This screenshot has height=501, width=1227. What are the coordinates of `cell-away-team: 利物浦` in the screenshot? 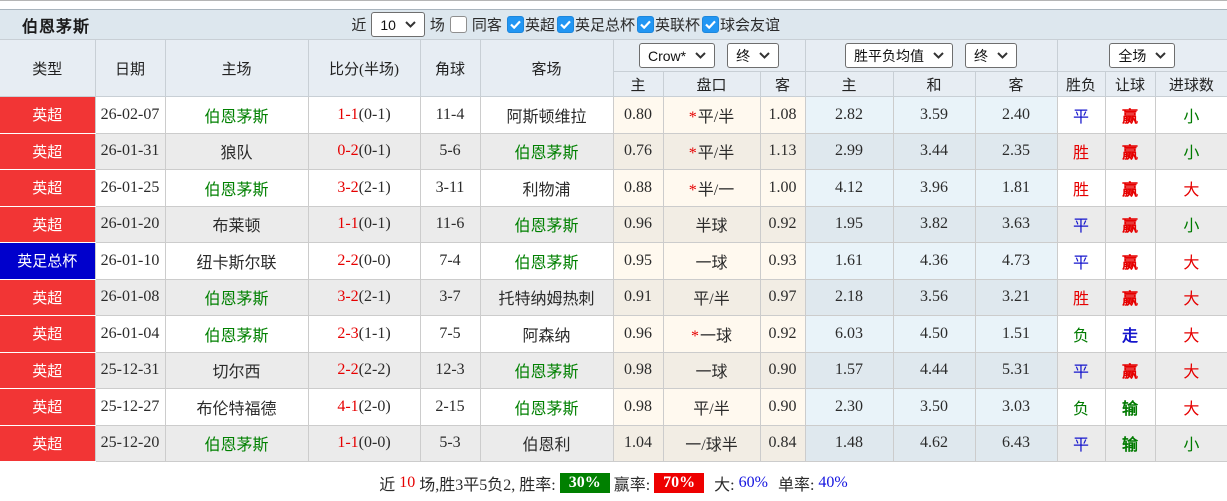 It's located at (546, 188).